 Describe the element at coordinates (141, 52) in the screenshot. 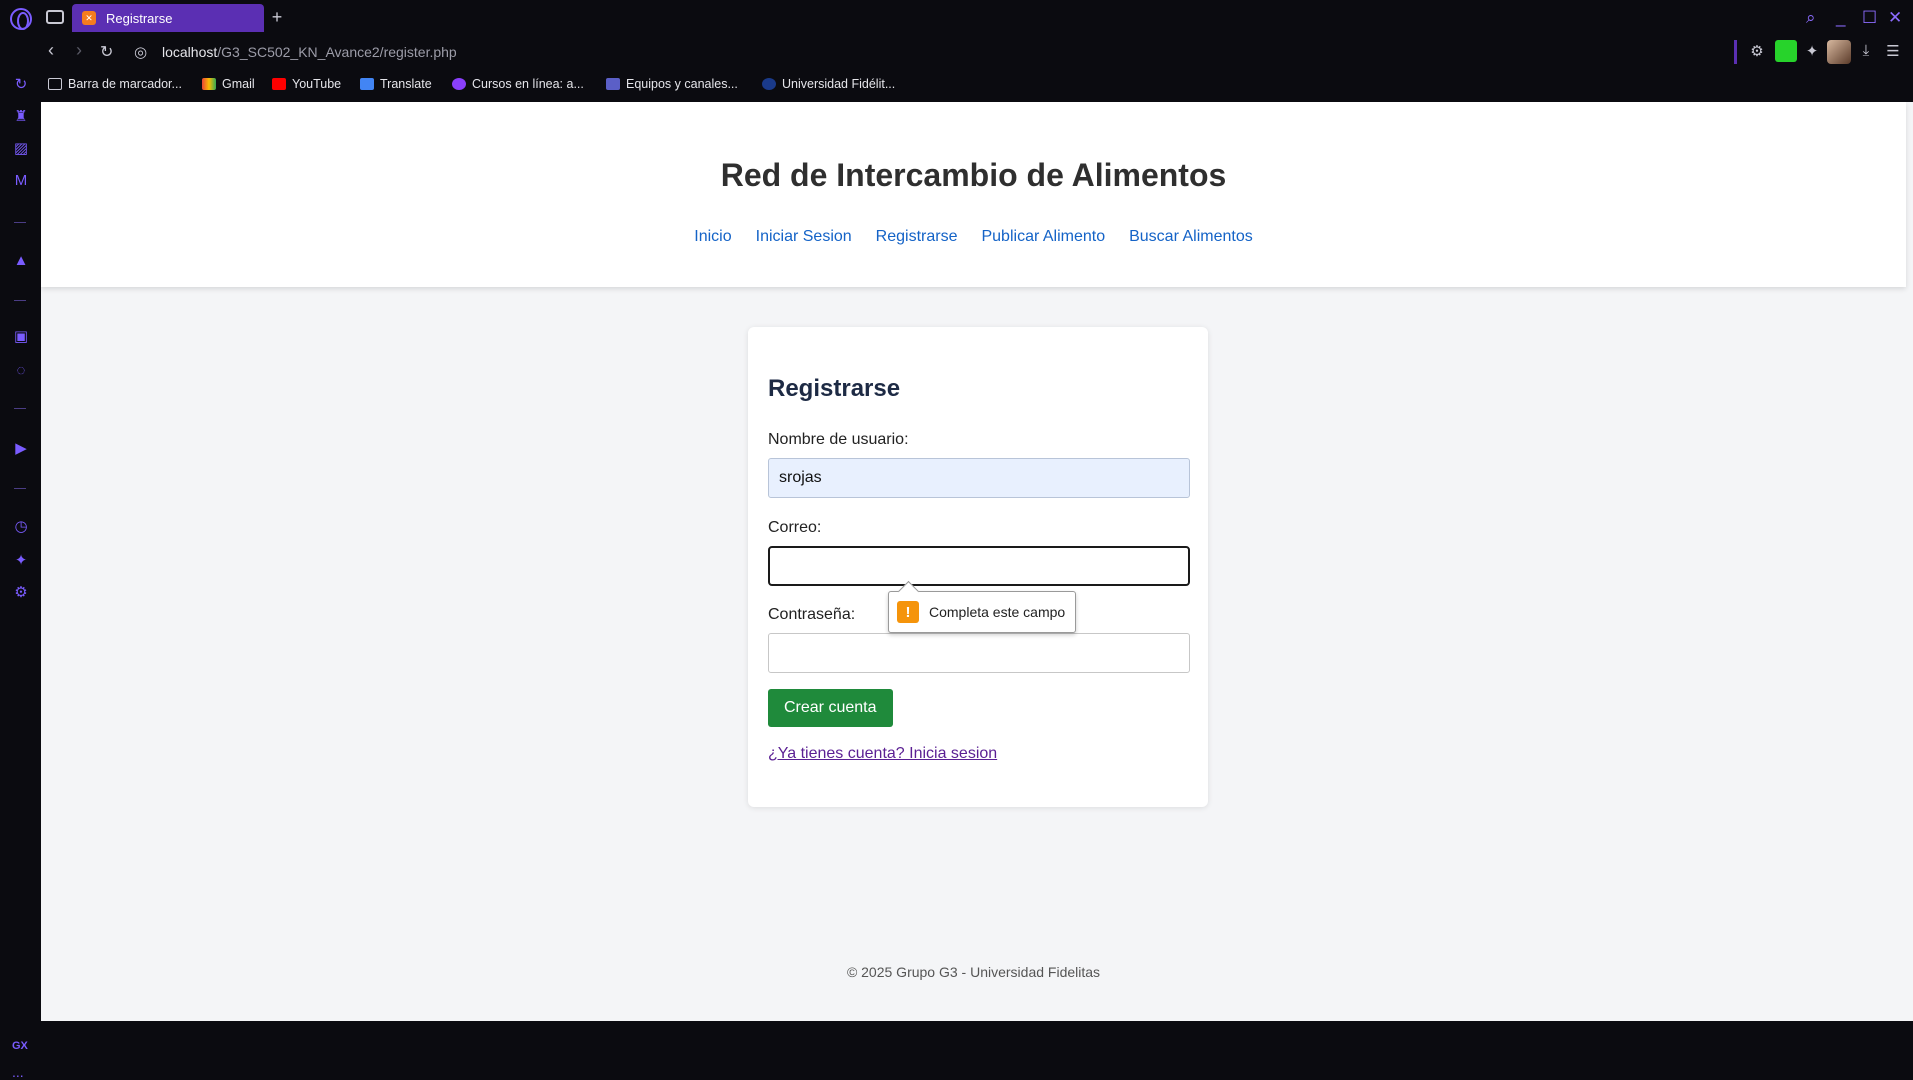

I see `globe-icon: ◎` at that location.